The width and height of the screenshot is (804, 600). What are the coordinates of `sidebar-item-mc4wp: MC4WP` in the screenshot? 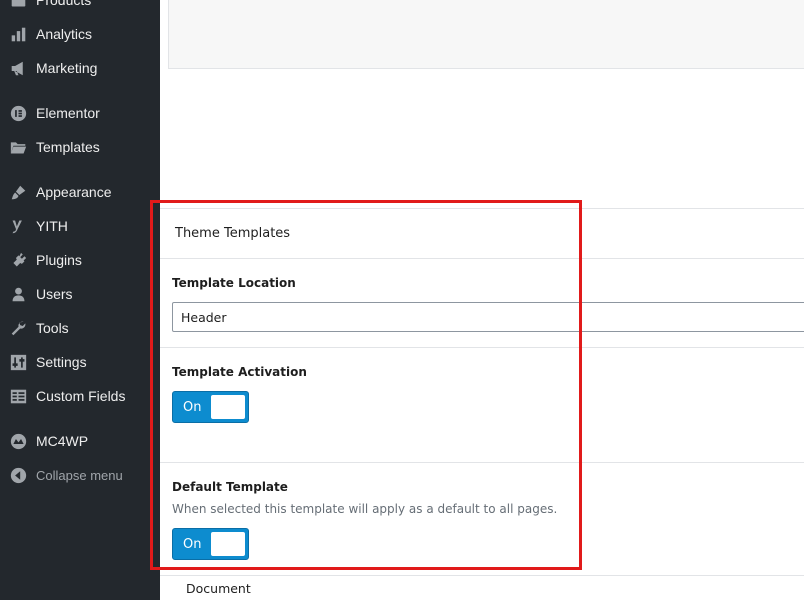 It's located at (80, 441).